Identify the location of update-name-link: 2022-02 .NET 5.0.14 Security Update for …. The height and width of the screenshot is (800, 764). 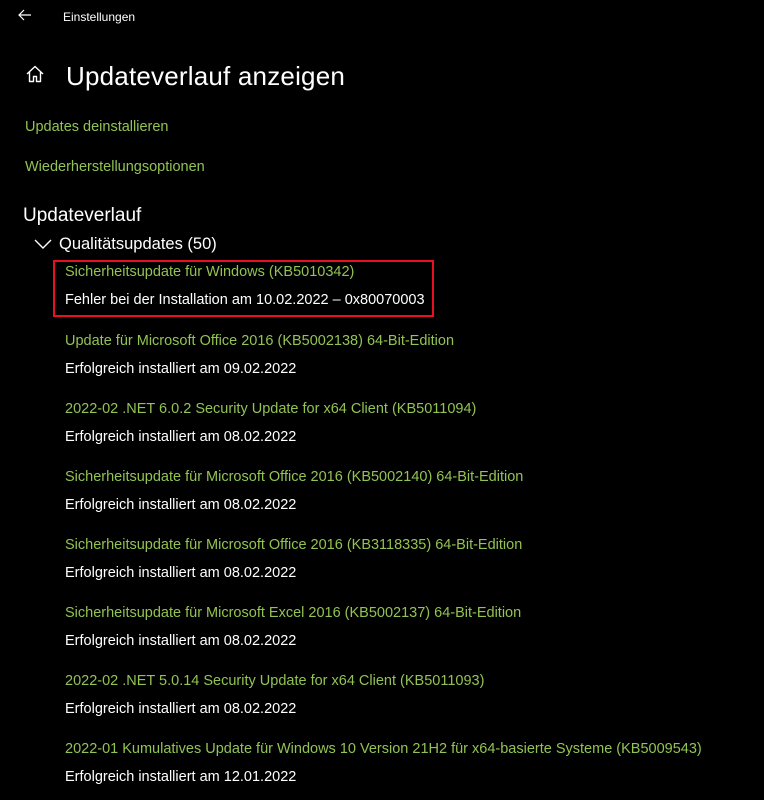
(274, 681).